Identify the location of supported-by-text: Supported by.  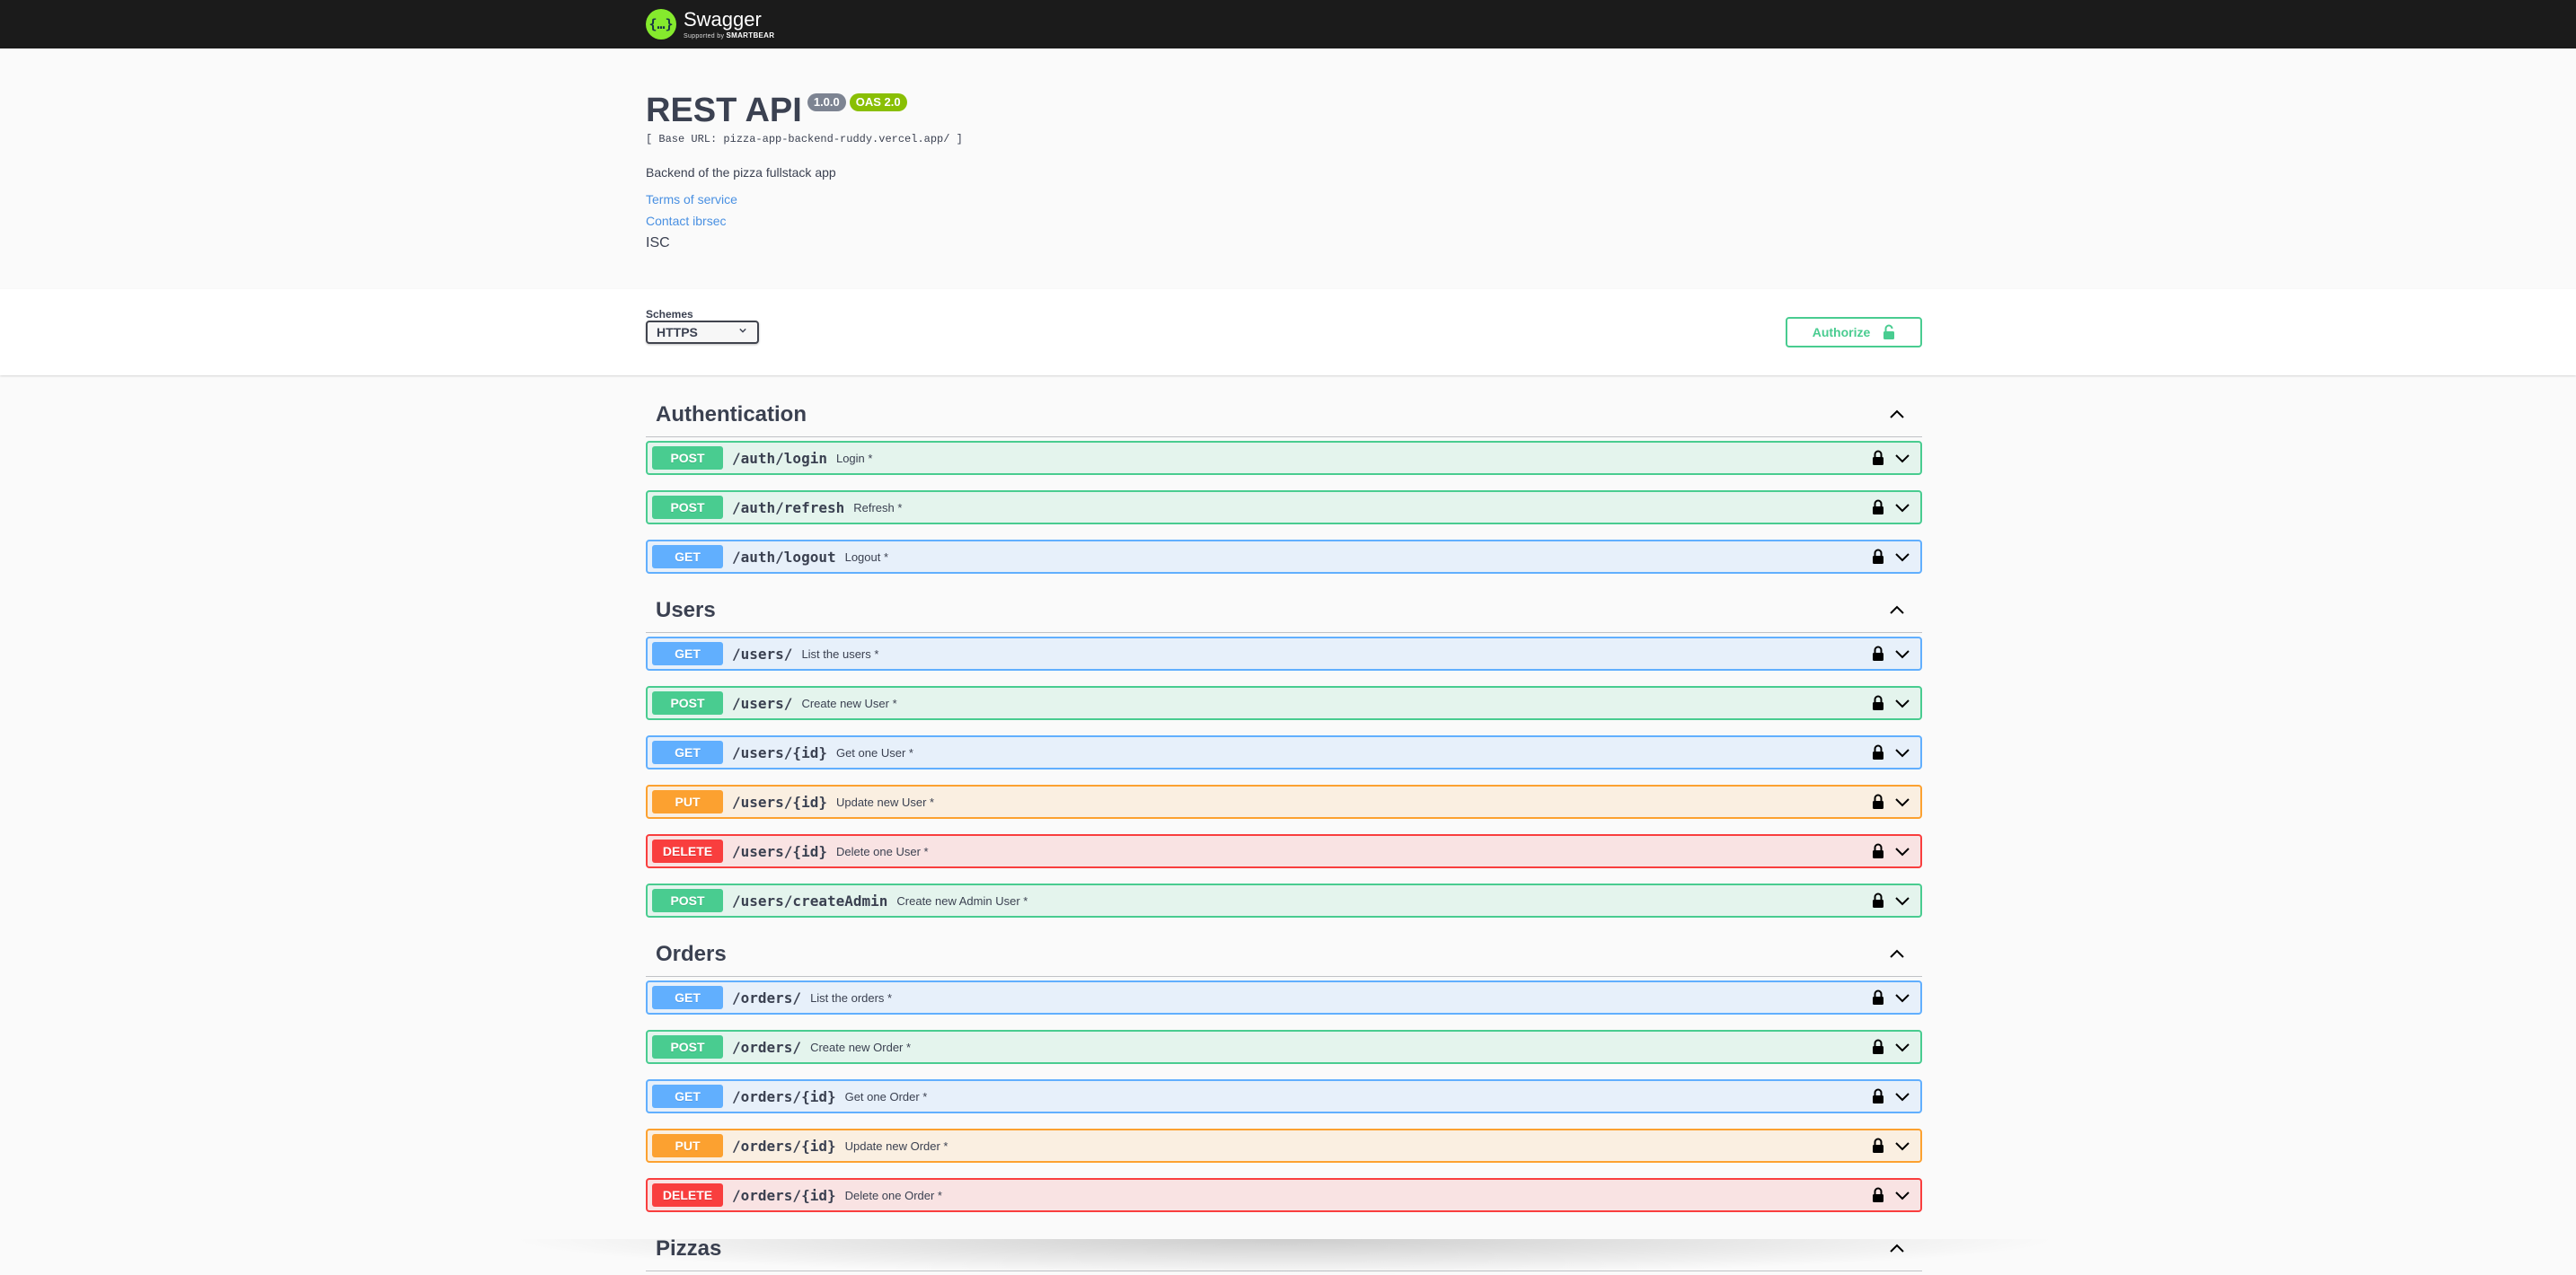
(704, 36).